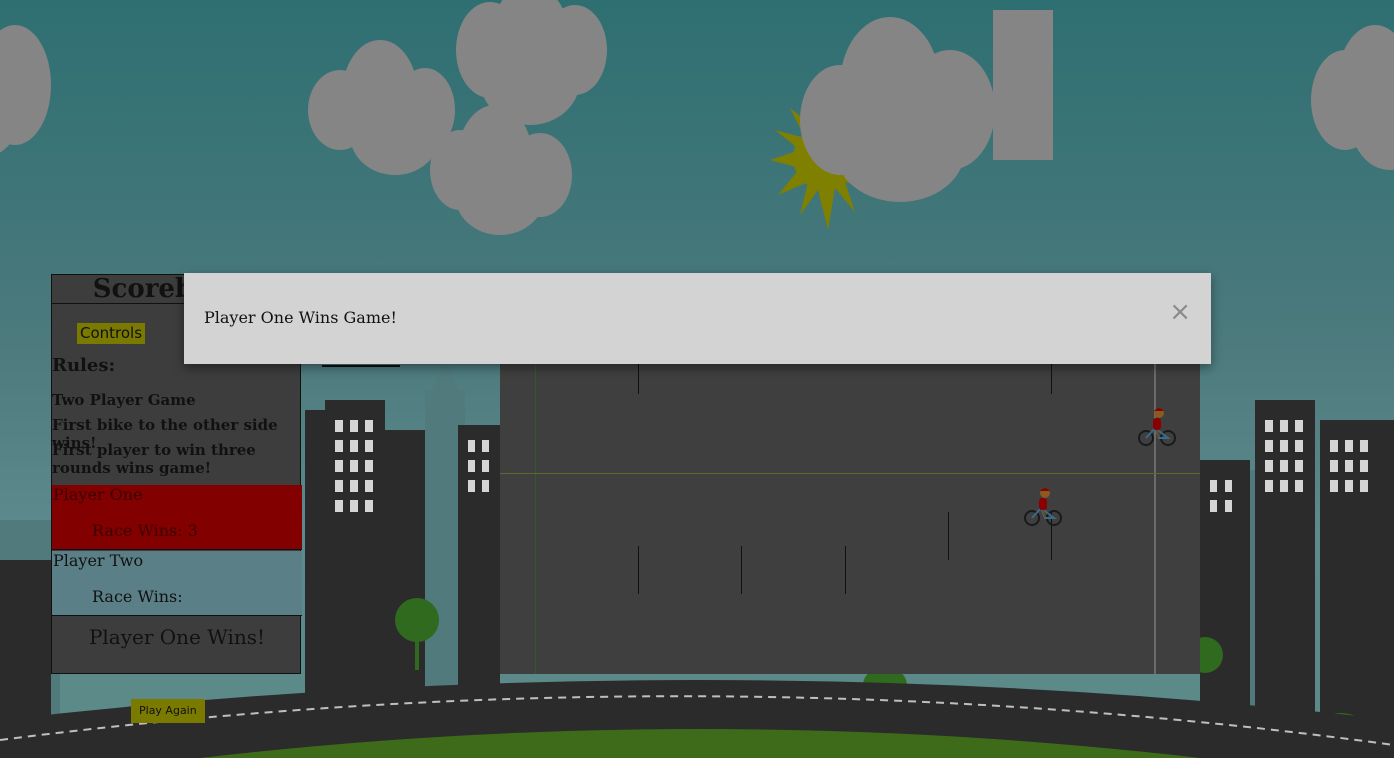 The image size is (1394, 758). I want to click on player-one-name: Player One, so click(98, 494).